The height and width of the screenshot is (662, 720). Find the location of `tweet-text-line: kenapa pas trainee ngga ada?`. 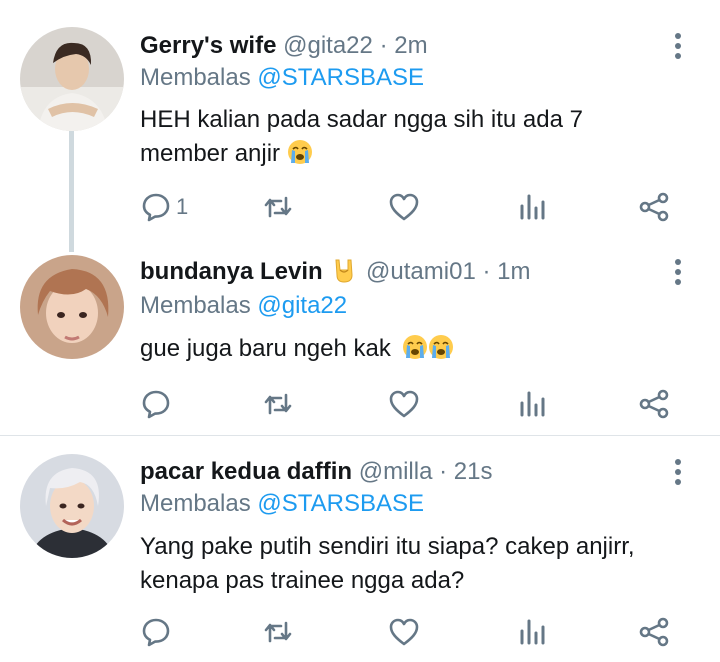

tweet-text-line: kenapa pas trainee ngga ada? is located at coordinates (302, 580).